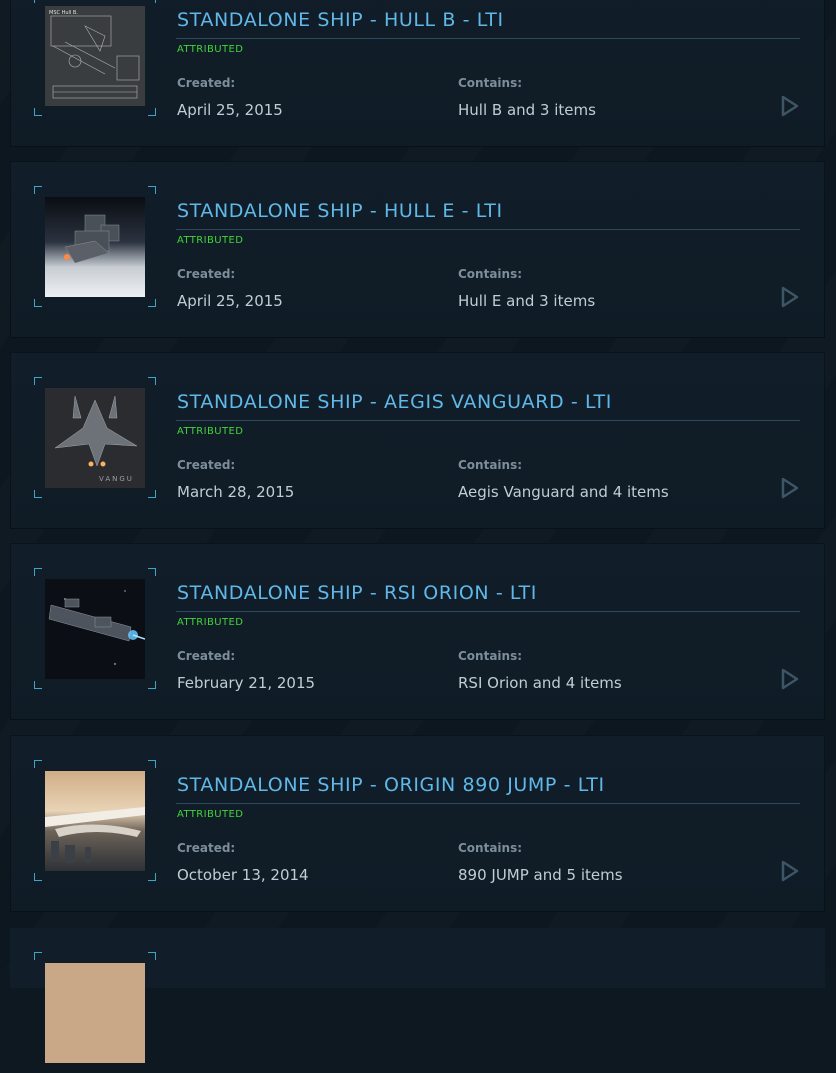 Image resolution: width=836 pixels, height=1073 pixels. Describe the element at coordinates (540, 875) in the screenshot. I see `contains-value: 890 JUMP and 5 items` at that location.